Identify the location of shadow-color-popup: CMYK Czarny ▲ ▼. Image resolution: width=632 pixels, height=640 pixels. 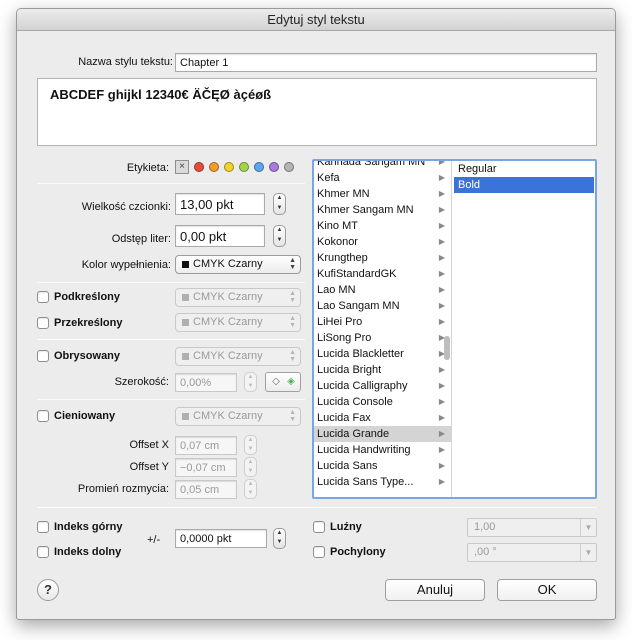
(238, 416).